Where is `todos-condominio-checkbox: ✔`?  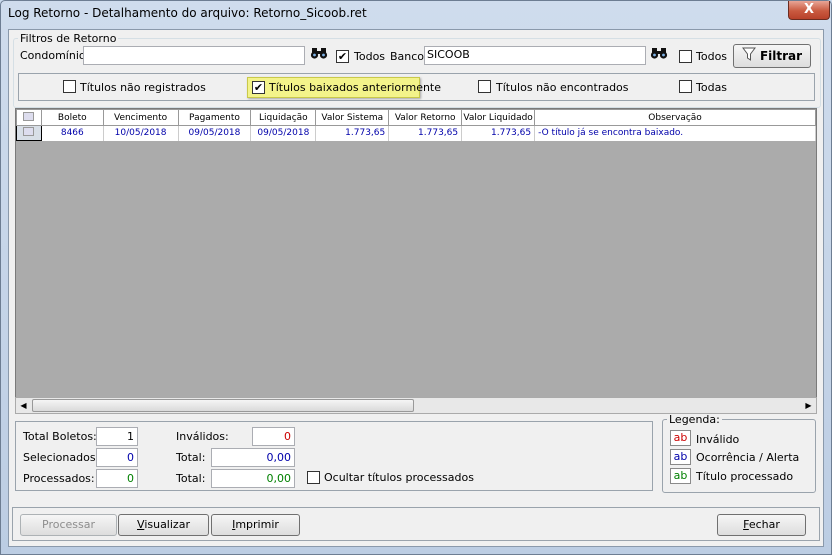 todos-condominio-checkbox: ✔ is located at coordinates (342, 56).